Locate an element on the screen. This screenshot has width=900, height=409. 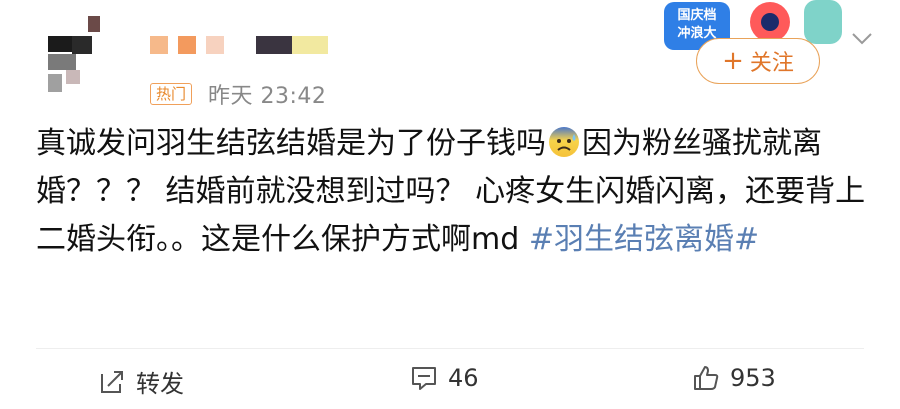
post-meta: 热门 昨天 23:42 is located at coordinates (238, 94).